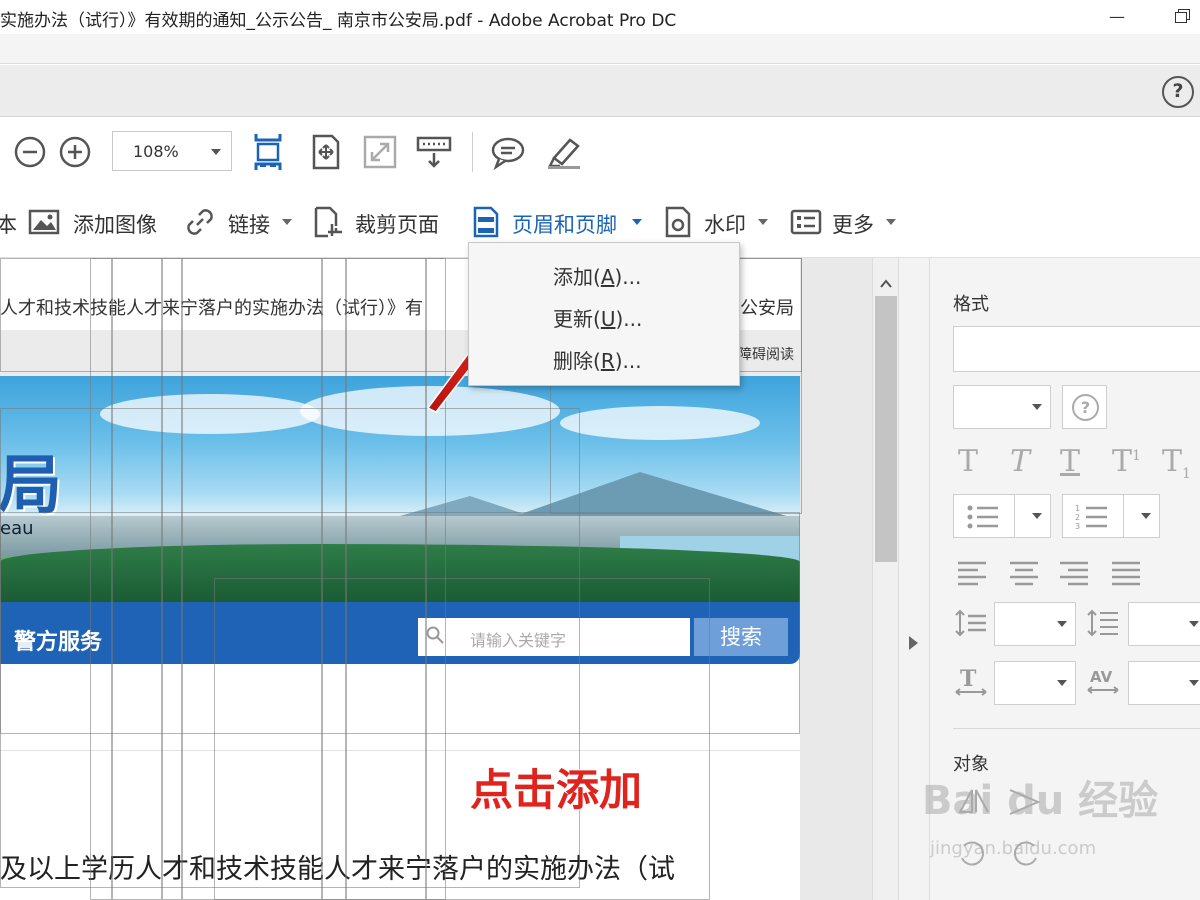 The width and height of the screenshot is (1200, 900). I want to click on crop-page-icon, so click(328, 222).